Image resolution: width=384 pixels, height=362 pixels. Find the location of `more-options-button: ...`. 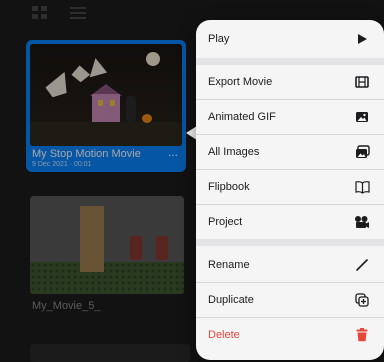

more-options-button: ... is located at coordinates (173, 152).